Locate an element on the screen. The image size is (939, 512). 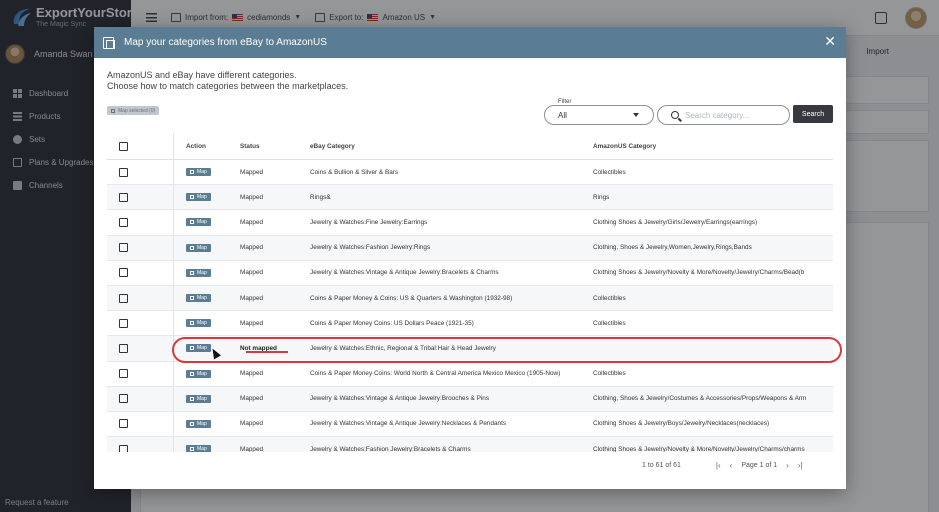
copy-icon is located at coordinates (109, 42).